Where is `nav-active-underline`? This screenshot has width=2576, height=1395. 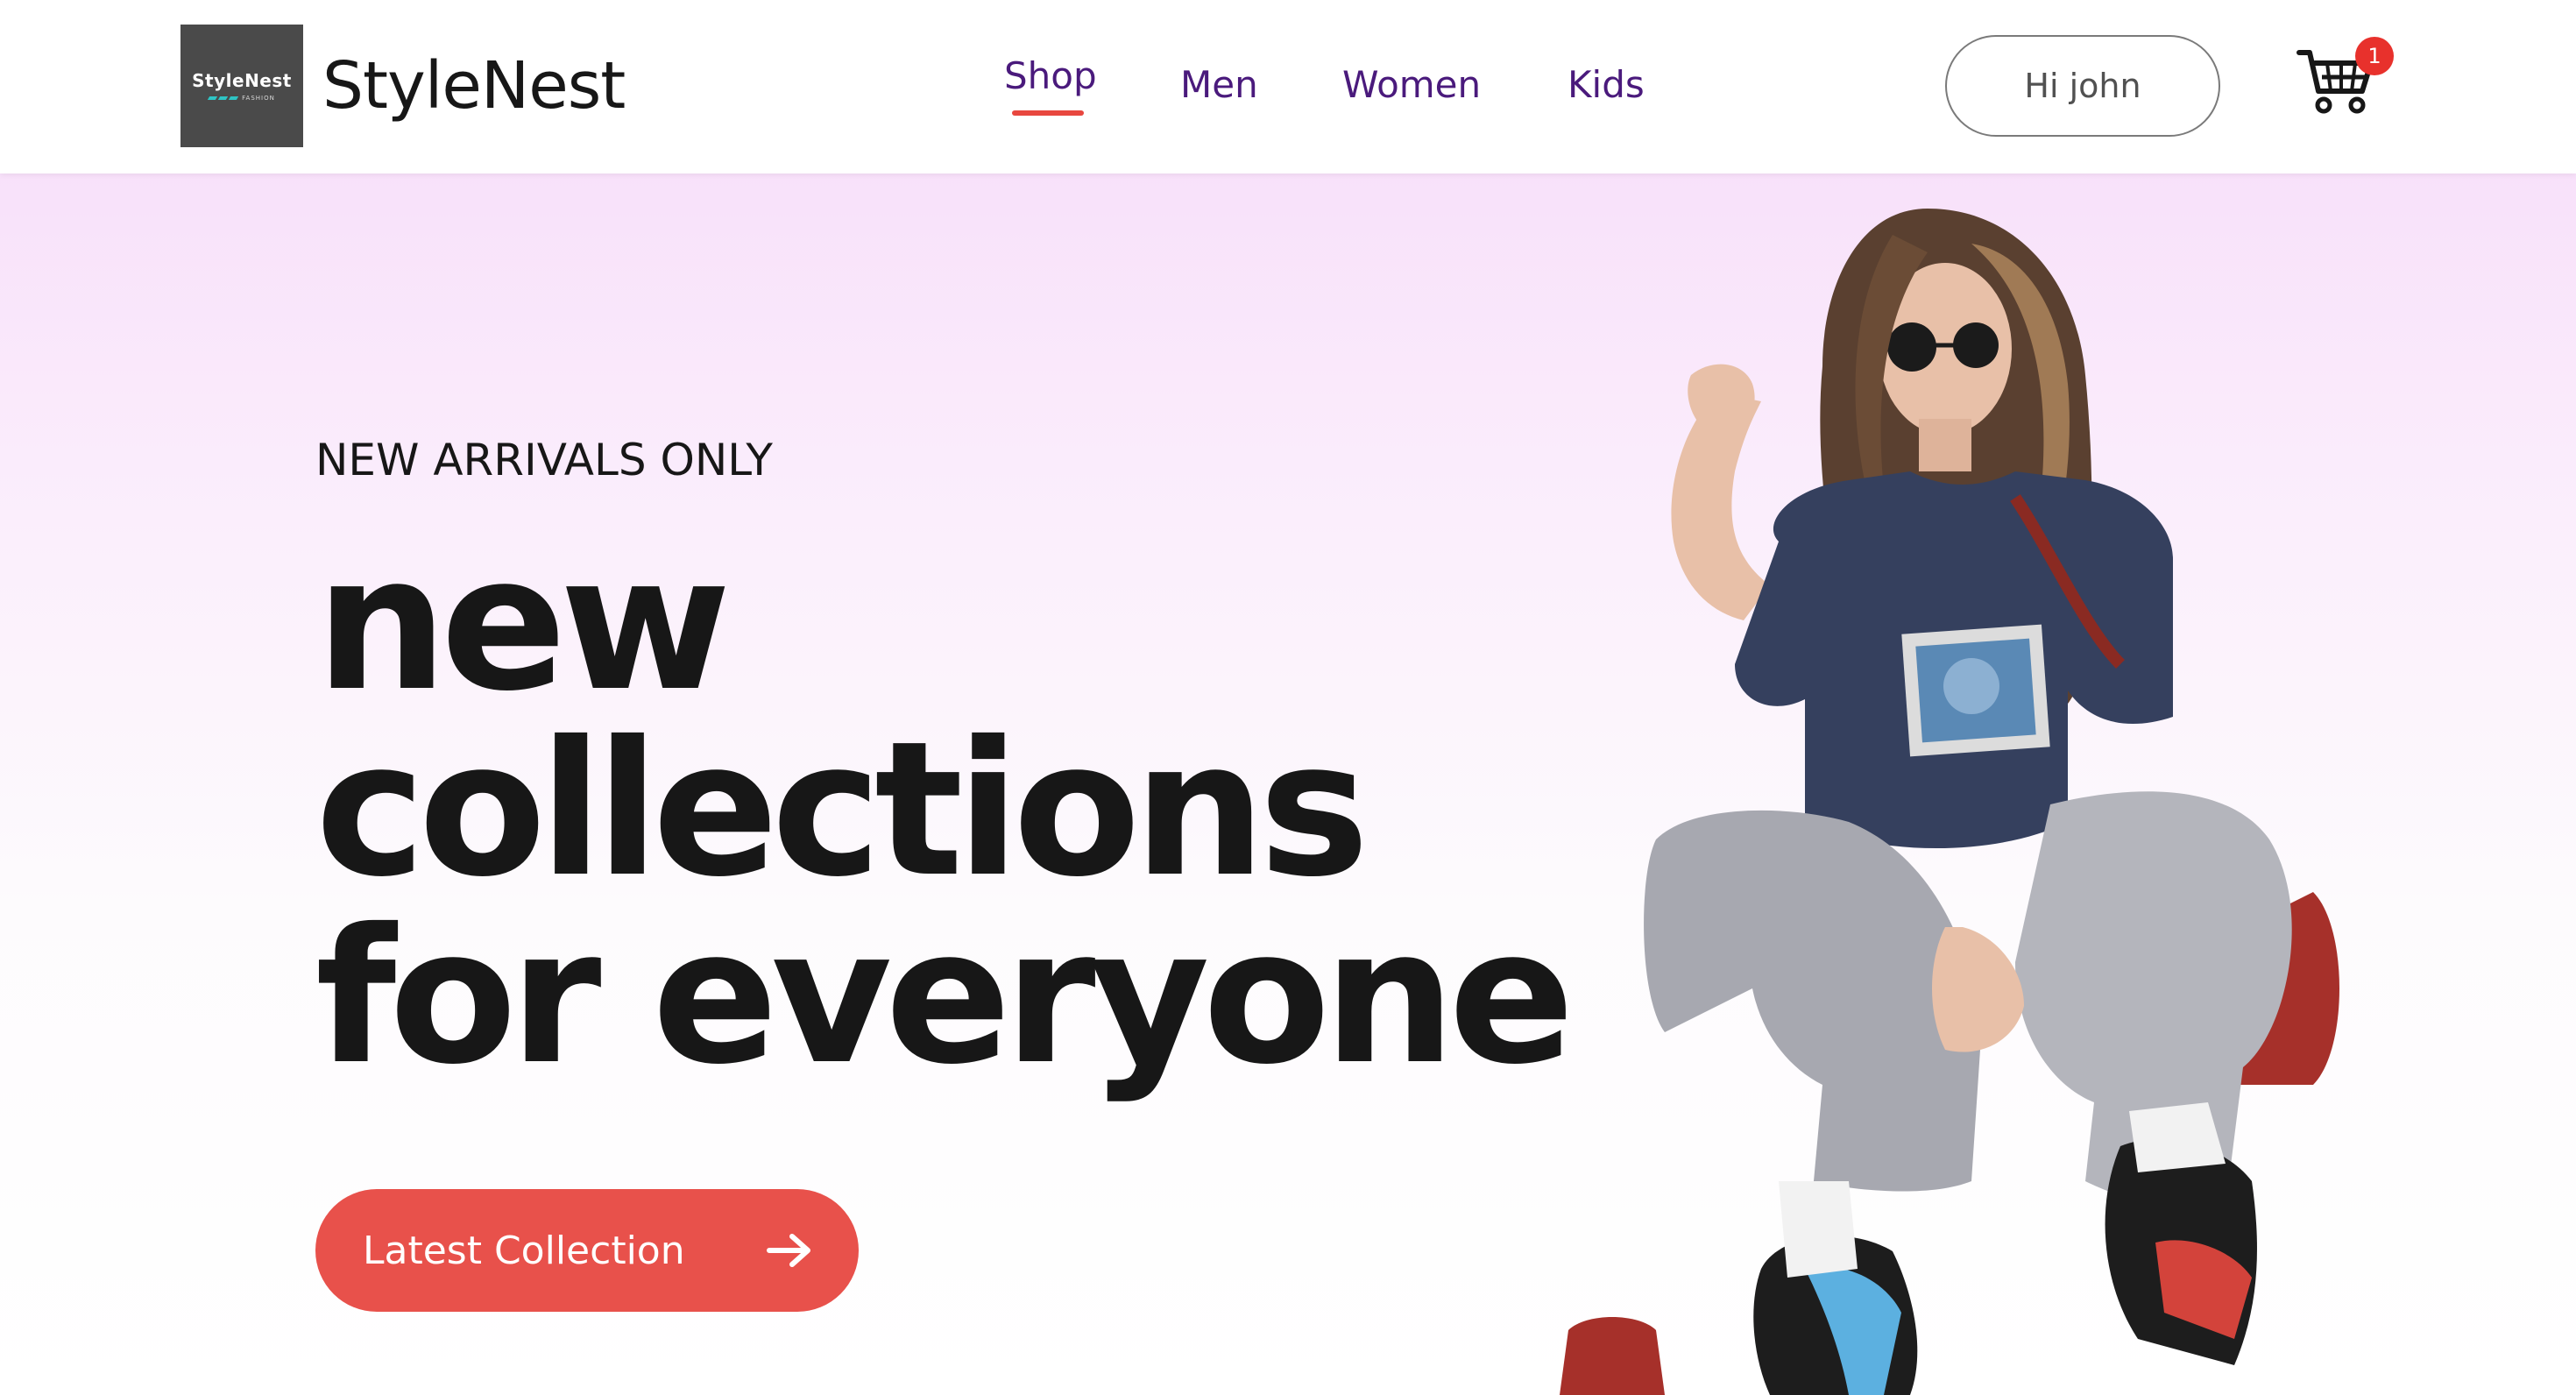 nav-active-underline is located at coordinates (1048, 113).